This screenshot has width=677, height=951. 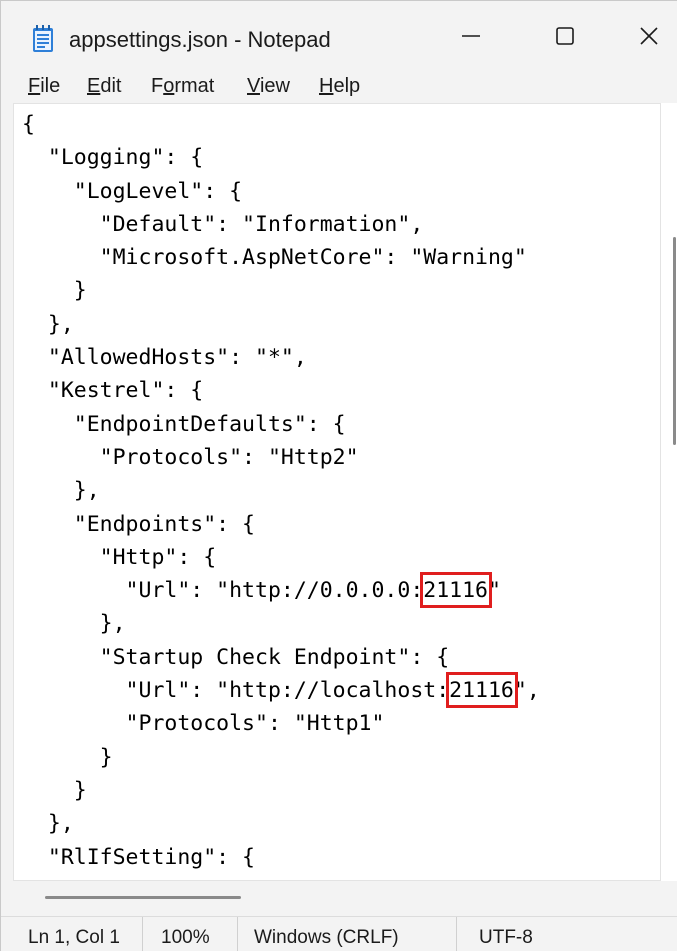 I want to click on maximize-button, so click(x=565, y=36).